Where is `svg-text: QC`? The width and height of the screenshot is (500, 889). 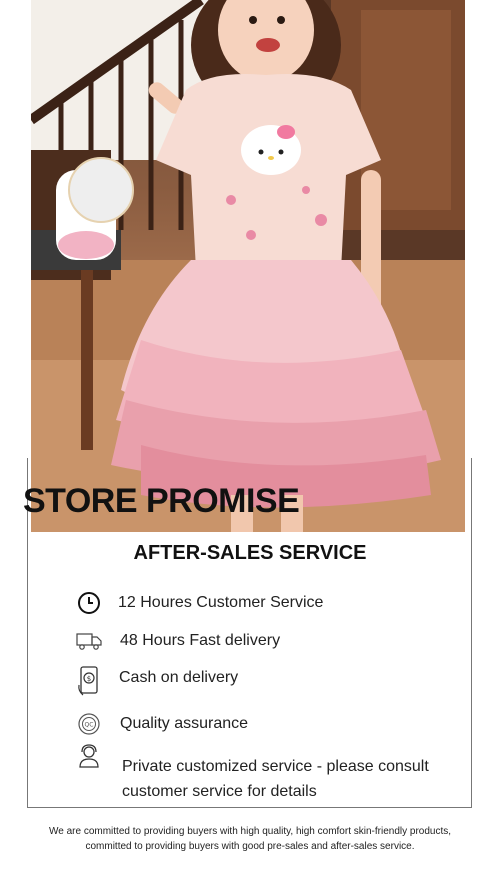 svg-text: QC is located at coordinates (89, 725).